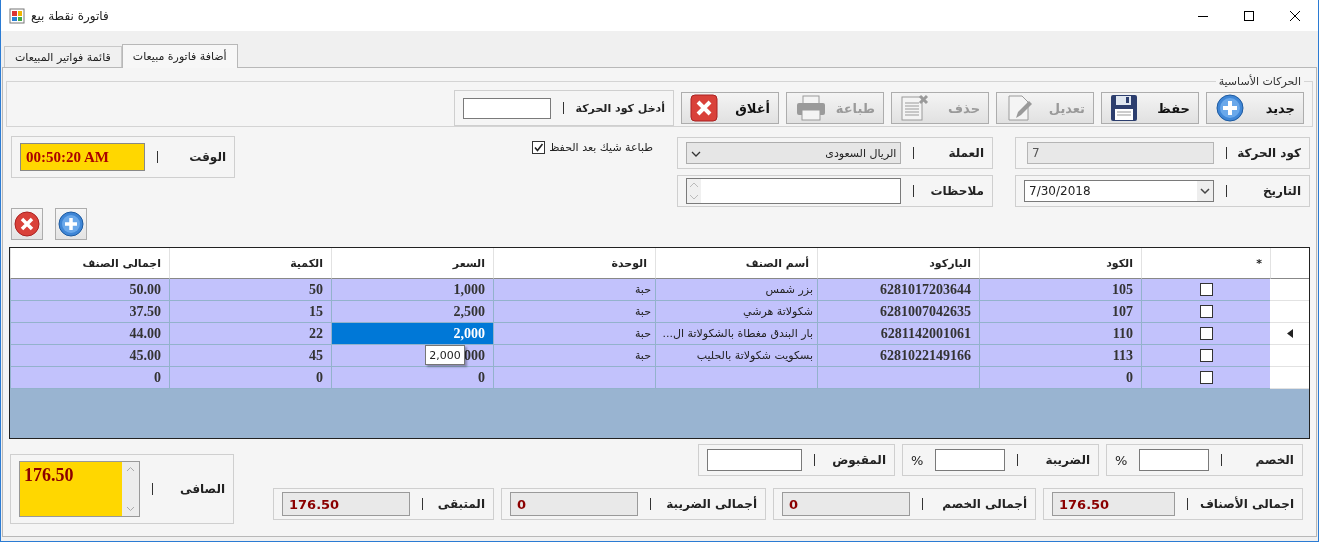 This screenshot has width=1319, height=542. What do you see at coordinates (574, 263) in the screenshot?
I see `column-header: الوحدة` at bounding box center [574, 263].